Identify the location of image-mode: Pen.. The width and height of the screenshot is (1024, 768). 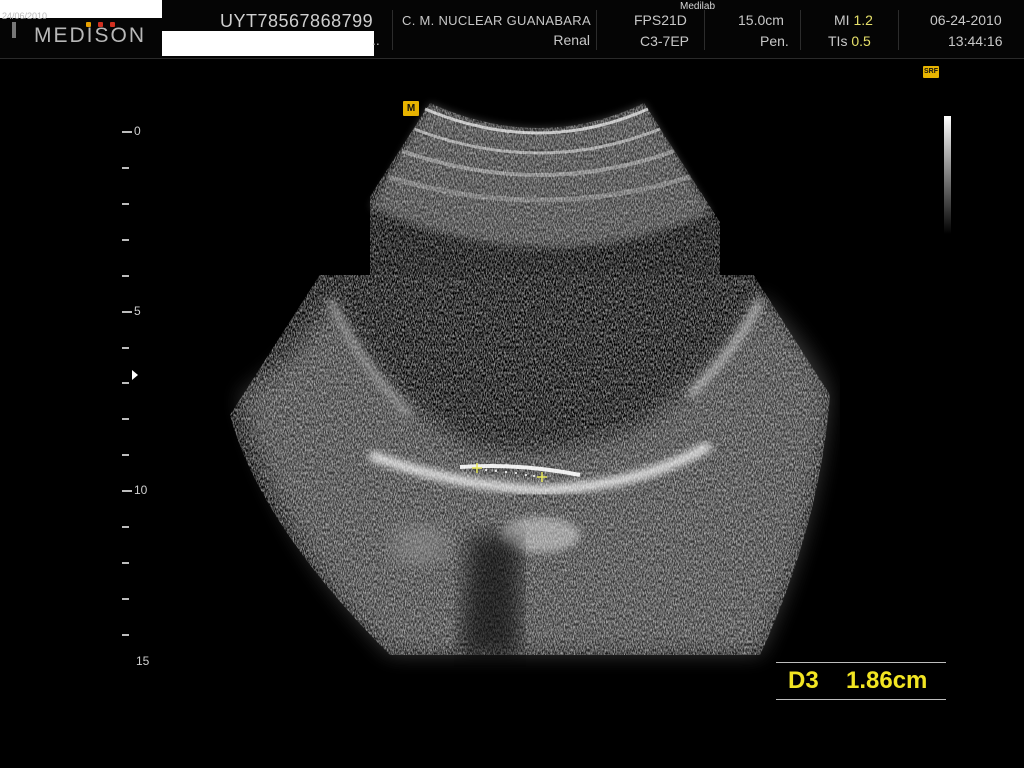
(774, 41).